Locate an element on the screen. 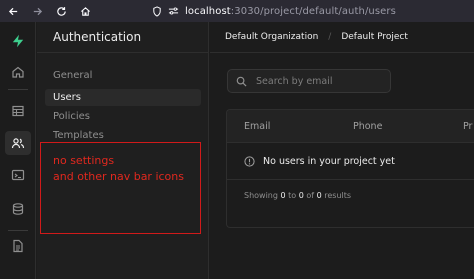  nav-database is located at coordinates (18, 209).